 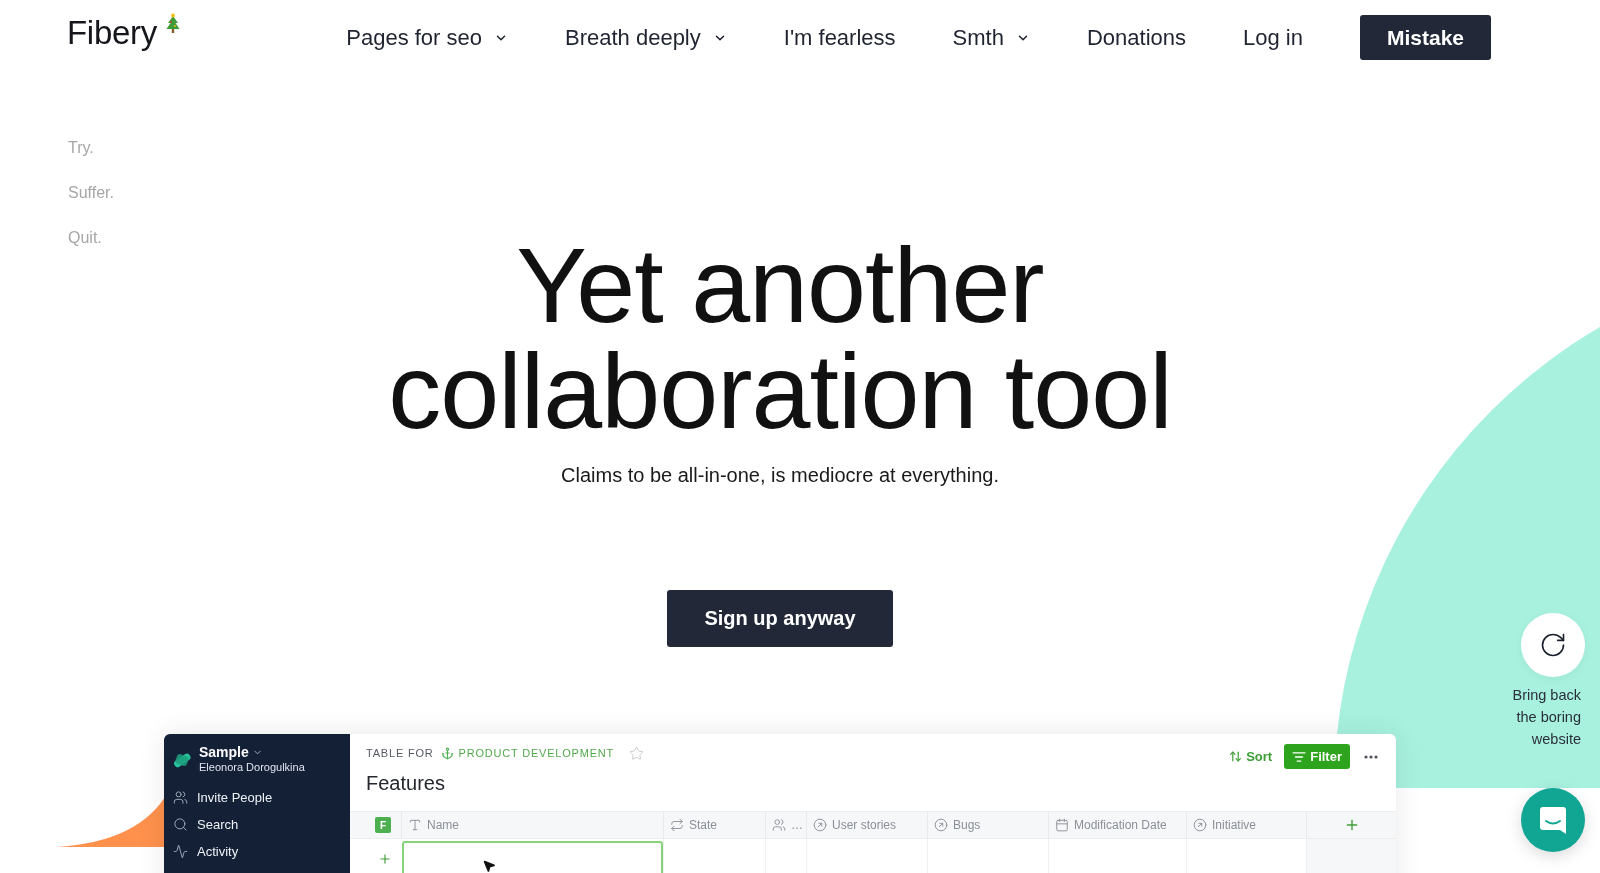 I want to click on tagline: Suffer., so click(x=91, y=193).